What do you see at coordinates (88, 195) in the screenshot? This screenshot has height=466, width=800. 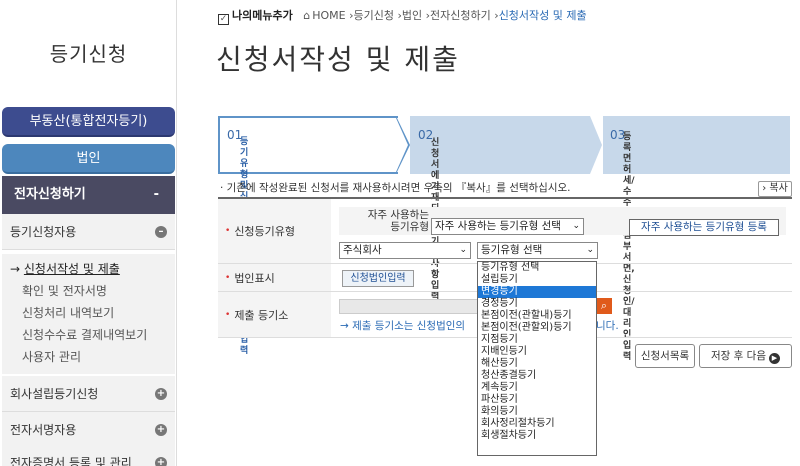 I see `sidebar-ekey-header: 전자신청하기 -` at bounding box center [88, 195].